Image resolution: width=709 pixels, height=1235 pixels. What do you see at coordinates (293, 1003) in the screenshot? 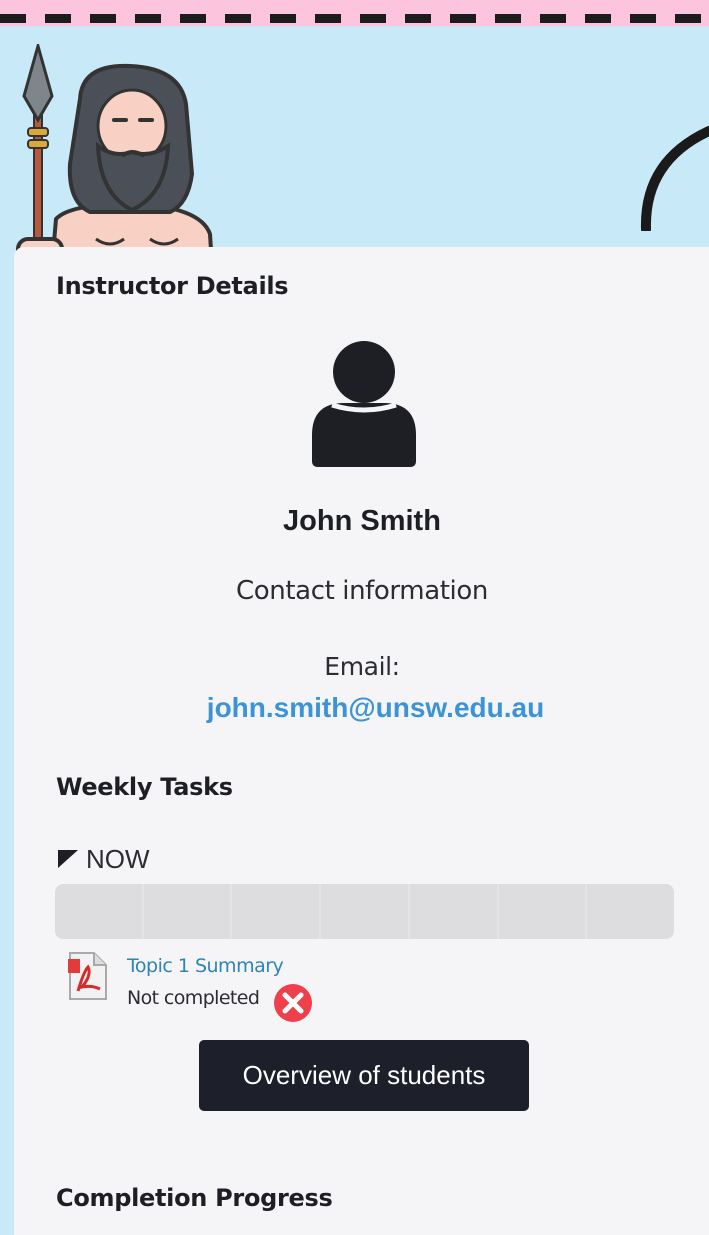
I see `not-completed-icon` at bounding box center [293, 1003].